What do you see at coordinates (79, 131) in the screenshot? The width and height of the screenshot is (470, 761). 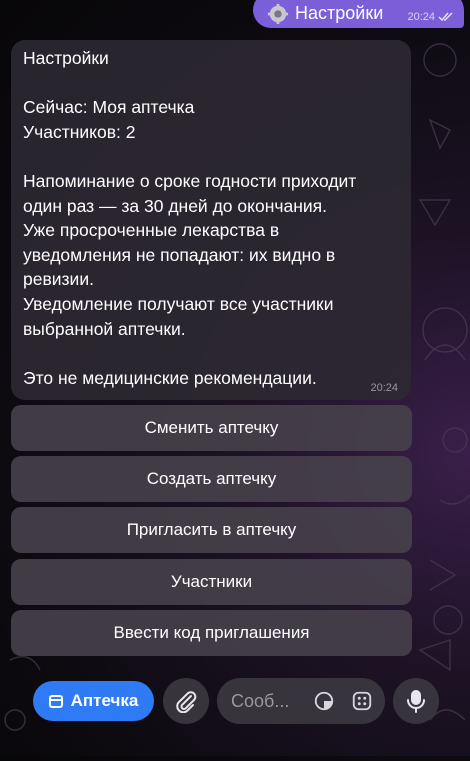 I see `message-line: Участников: 2` at bounding box center [79, 131].